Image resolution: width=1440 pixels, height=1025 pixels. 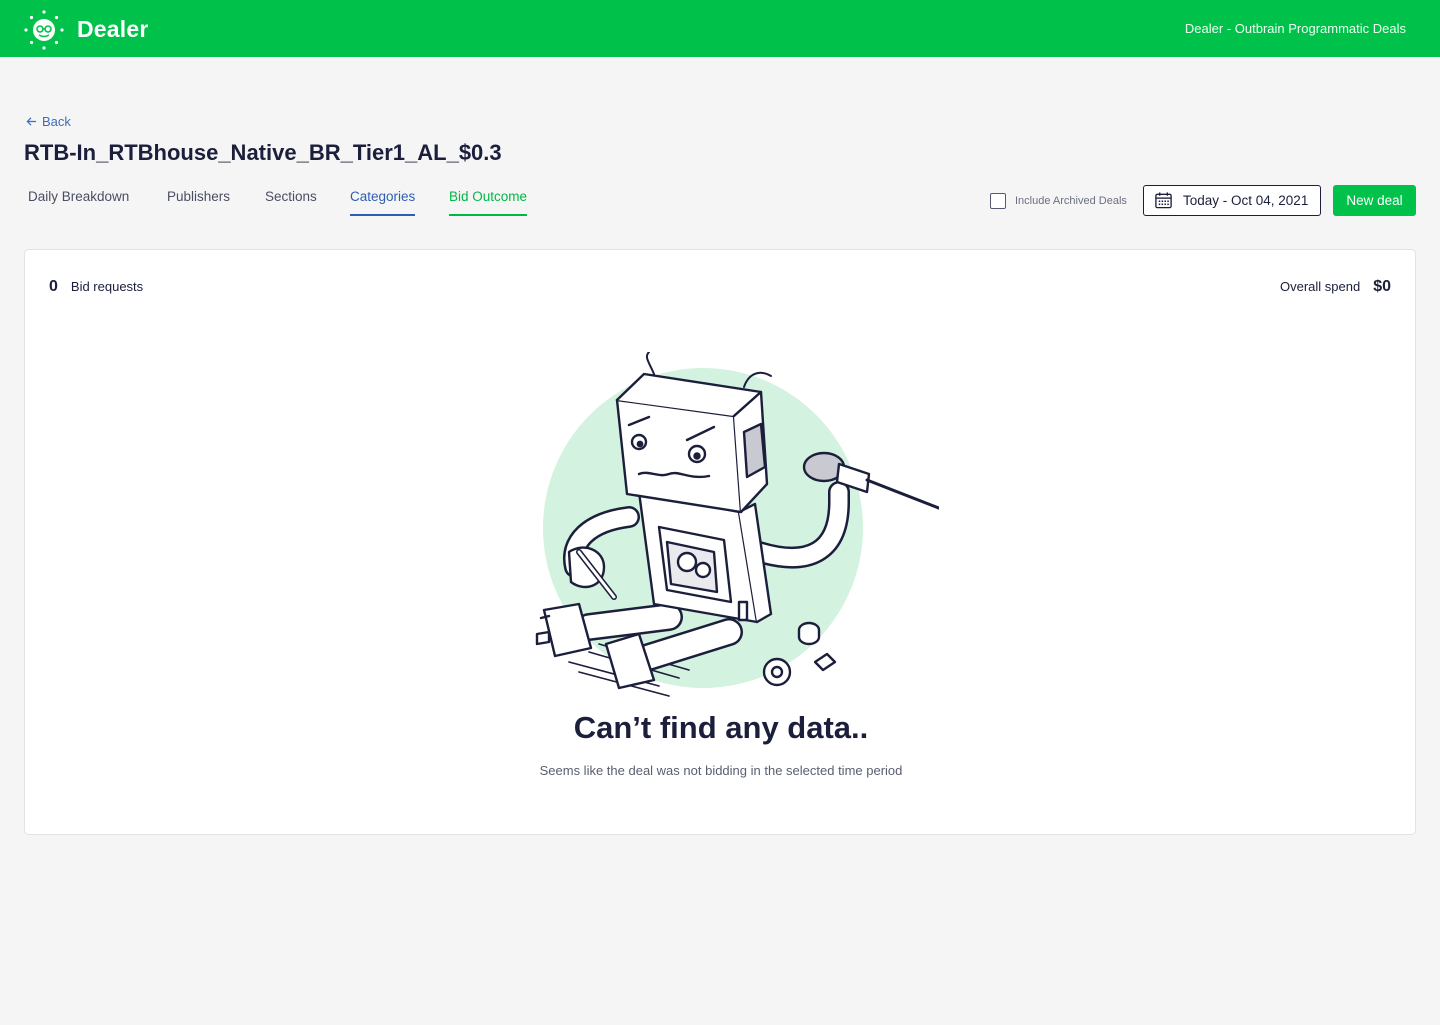 What do you see at coordinates (78, 201) in the screenshot?
I see `tab-daily-breakdown: Daily Breakdown` at bounding box center [78, 201].